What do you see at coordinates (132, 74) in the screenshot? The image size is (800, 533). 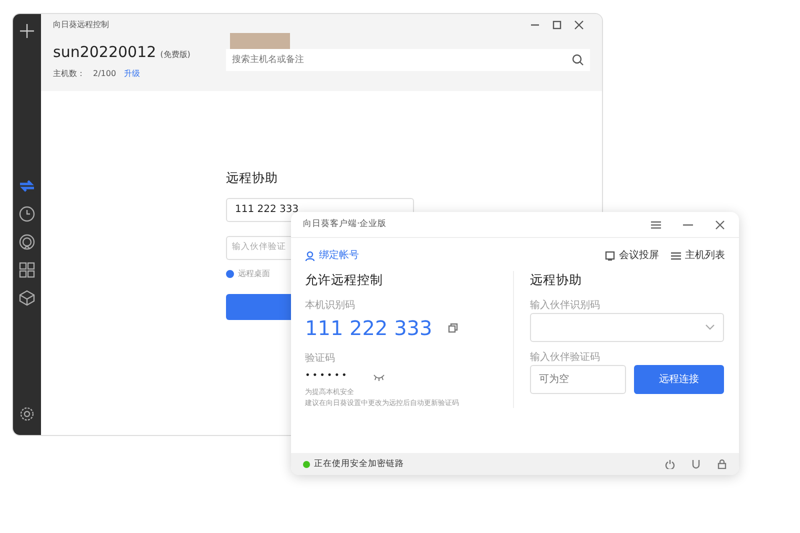 I see `upgrade-link: 升级` at bounding box center [132, 74].